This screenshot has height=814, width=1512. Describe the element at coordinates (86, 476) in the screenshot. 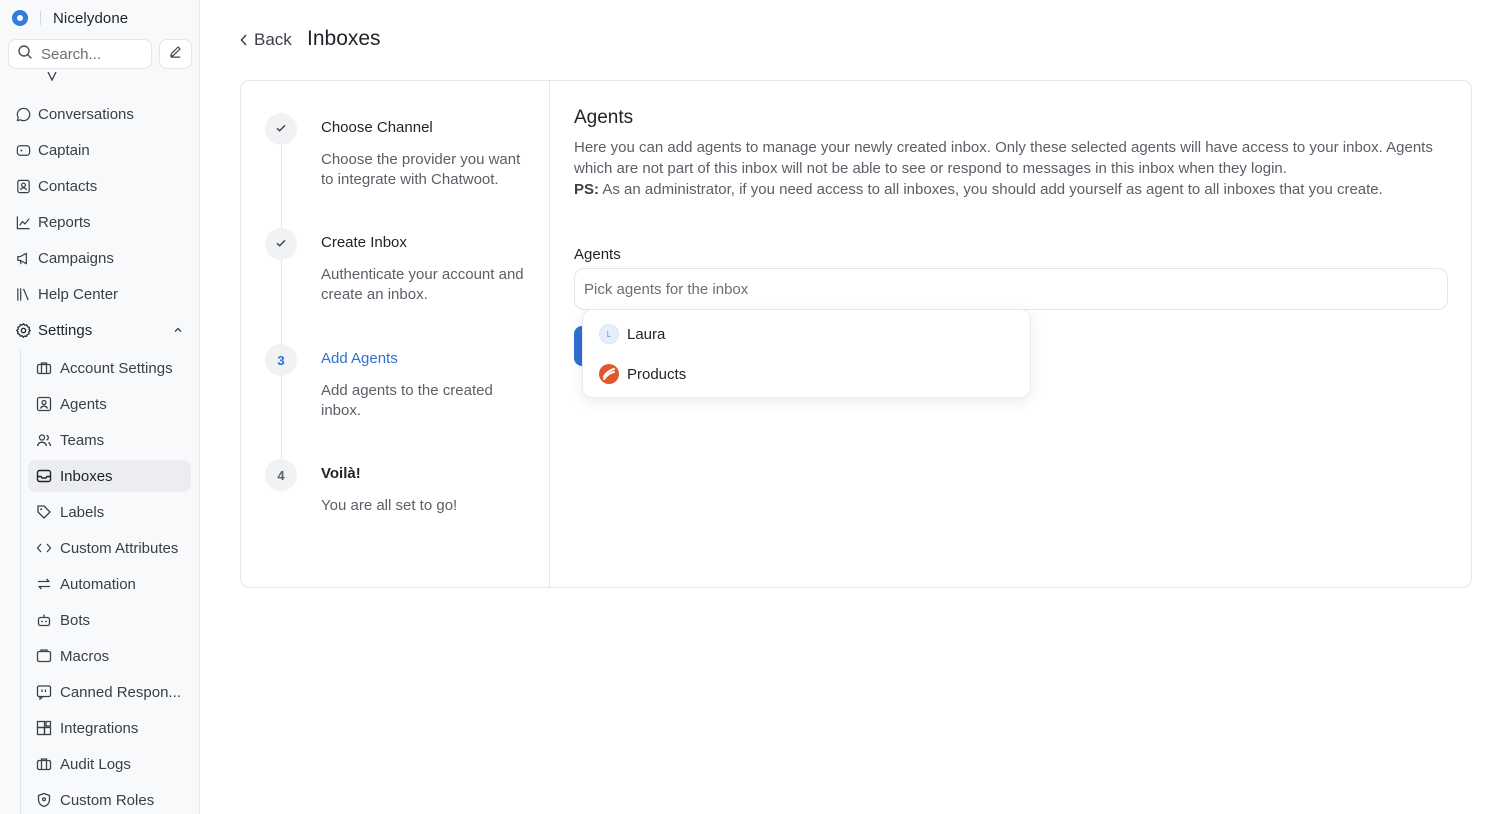

I see `sidebar-item-label: Inboxes` at that location.